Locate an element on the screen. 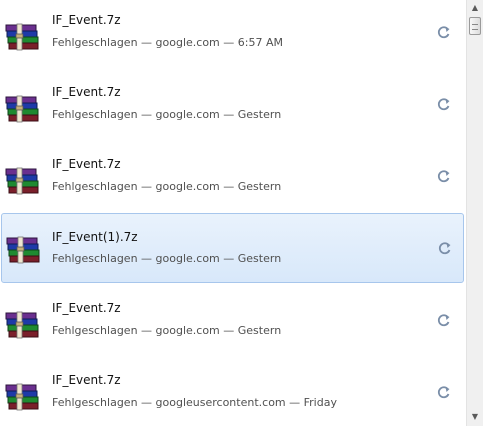 This screenshot has height=426, width=485. vertical-scrollbar: ▲ ▼ is located at coordinates (474, 213).